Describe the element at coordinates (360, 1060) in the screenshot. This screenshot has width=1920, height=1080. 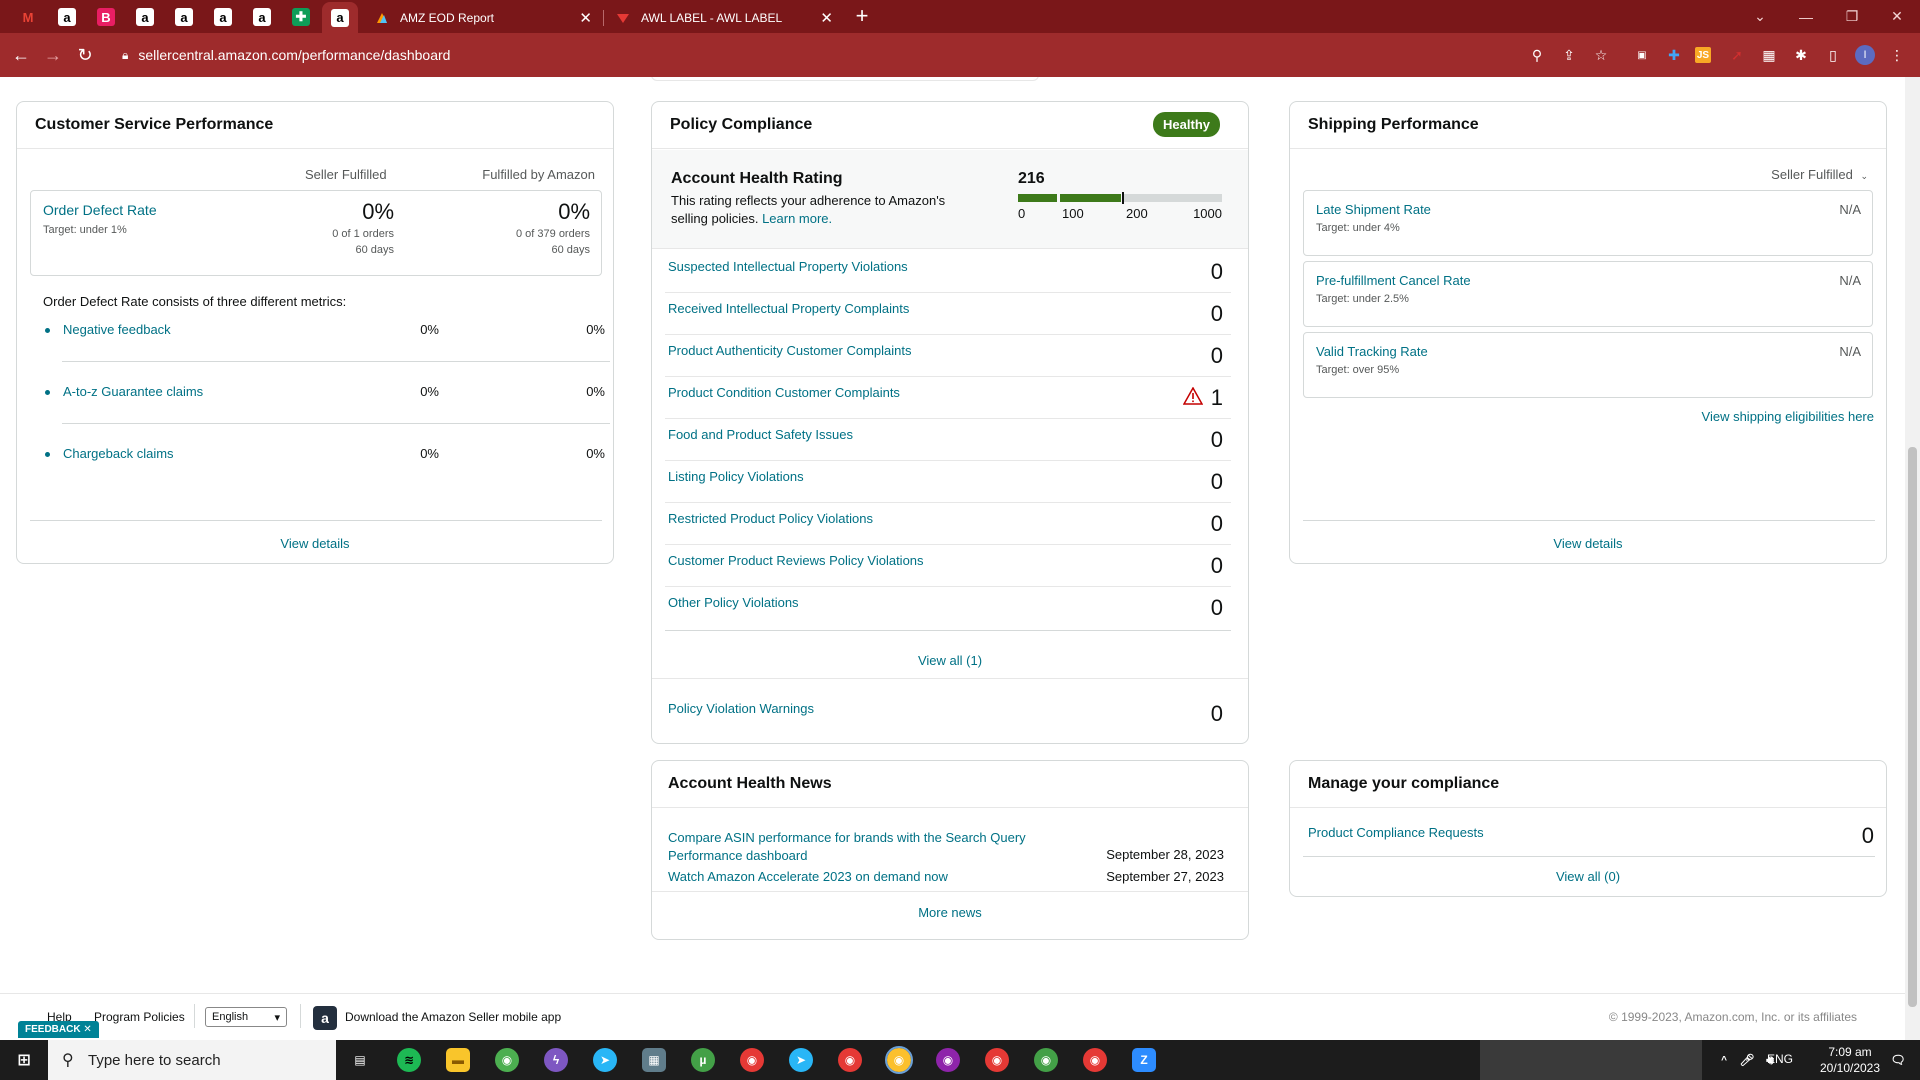
I see `task-view-icon: ▤` at that location.